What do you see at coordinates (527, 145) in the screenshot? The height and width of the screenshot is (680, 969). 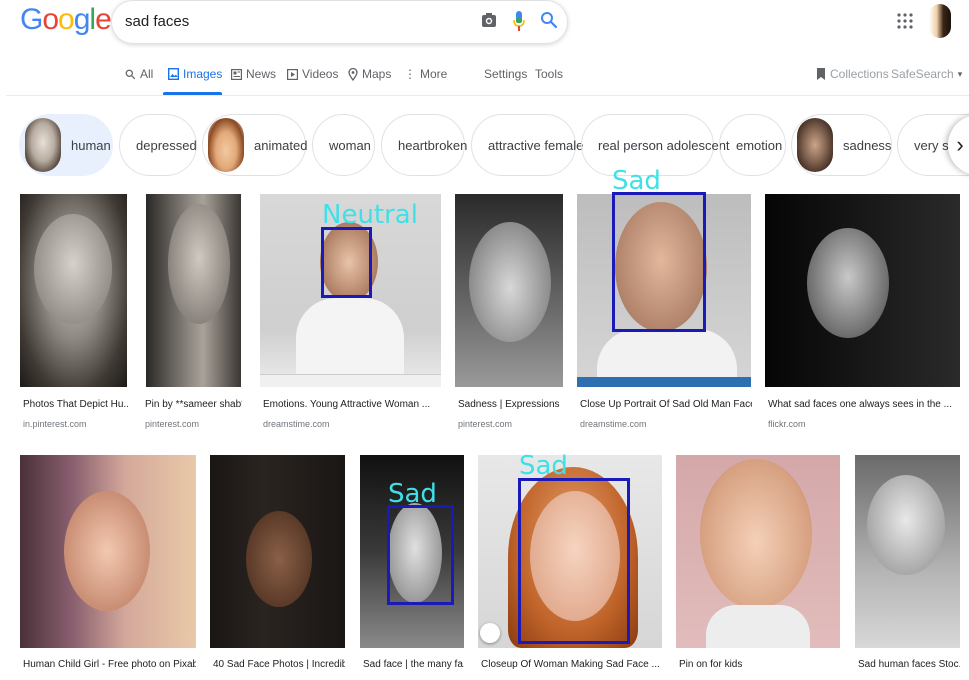 I see `chip-attractive-female: attractive female` at bounding box center [527, 145].